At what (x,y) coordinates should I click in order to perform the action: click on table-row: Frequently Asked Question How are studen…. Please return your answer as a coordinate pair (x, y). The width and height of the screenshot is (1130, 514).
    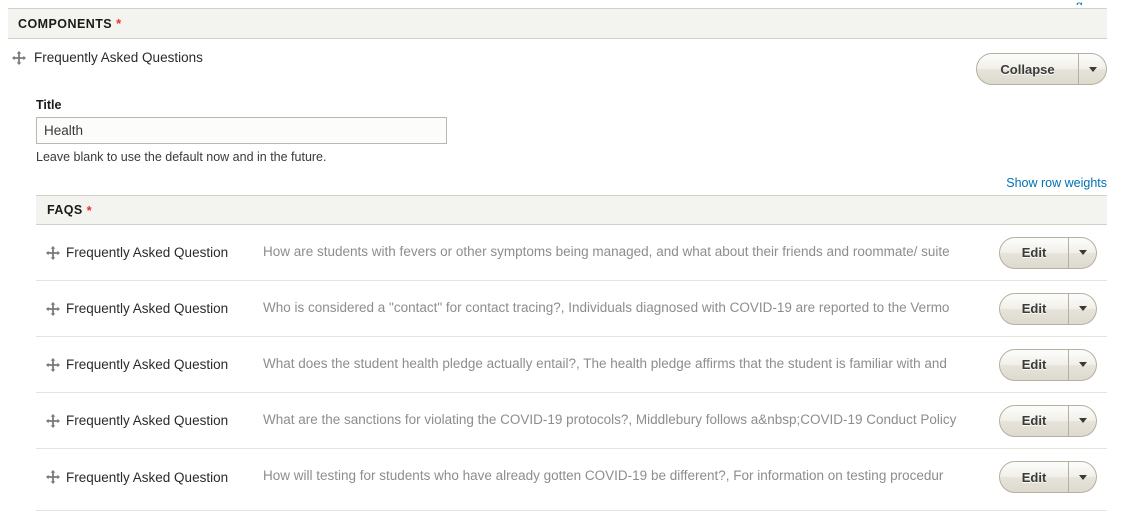
    Looking at the image, I should click on (571, 253).